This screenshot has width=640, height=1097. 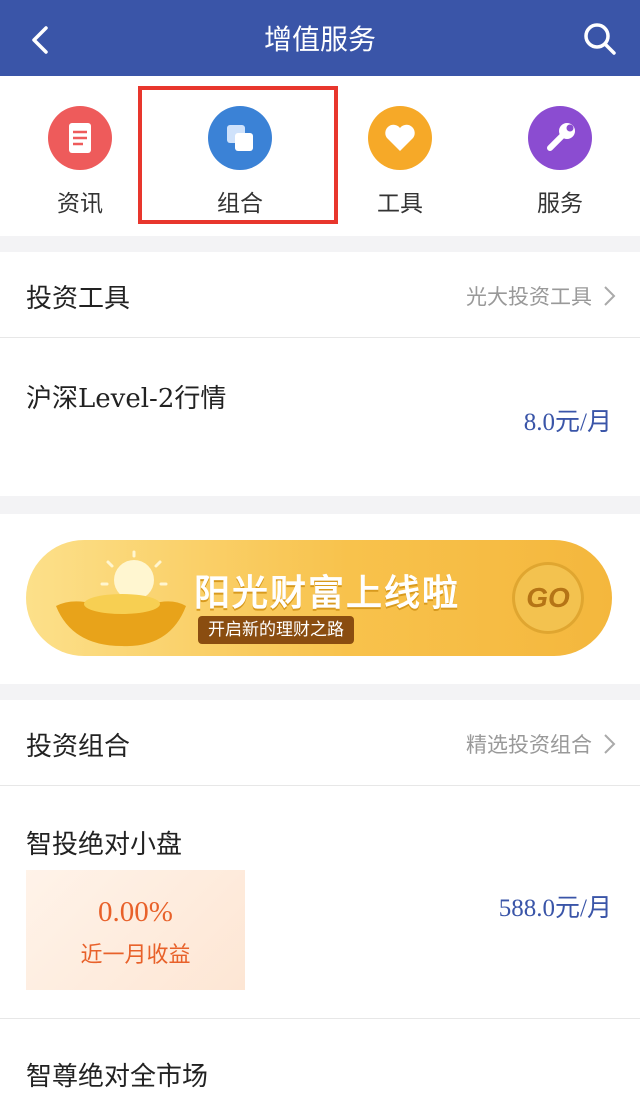 What do you see at coordinates (560, 138) in the screenshot?
I see `wrench-icon` at bounding box center [560, 138].